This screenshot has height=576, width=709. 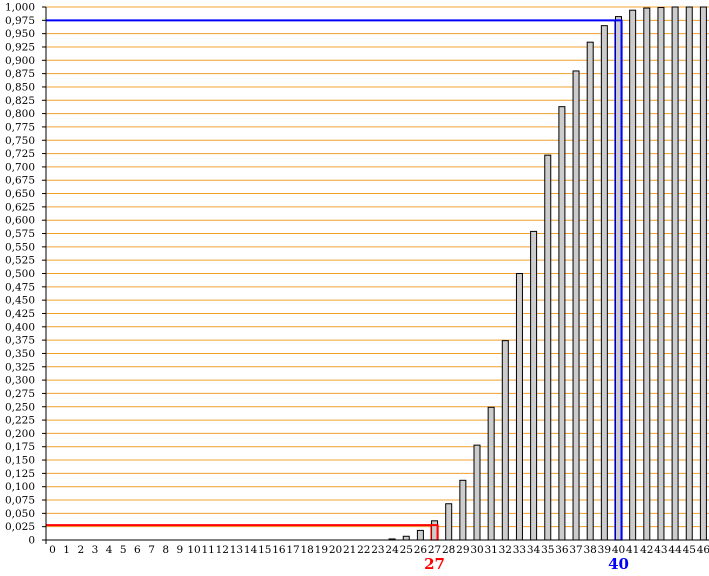 What do you see at coordinates (20, 447) in the screenshot?
I see `y-tick-label: 0,175` at bounding box center [20, 447].